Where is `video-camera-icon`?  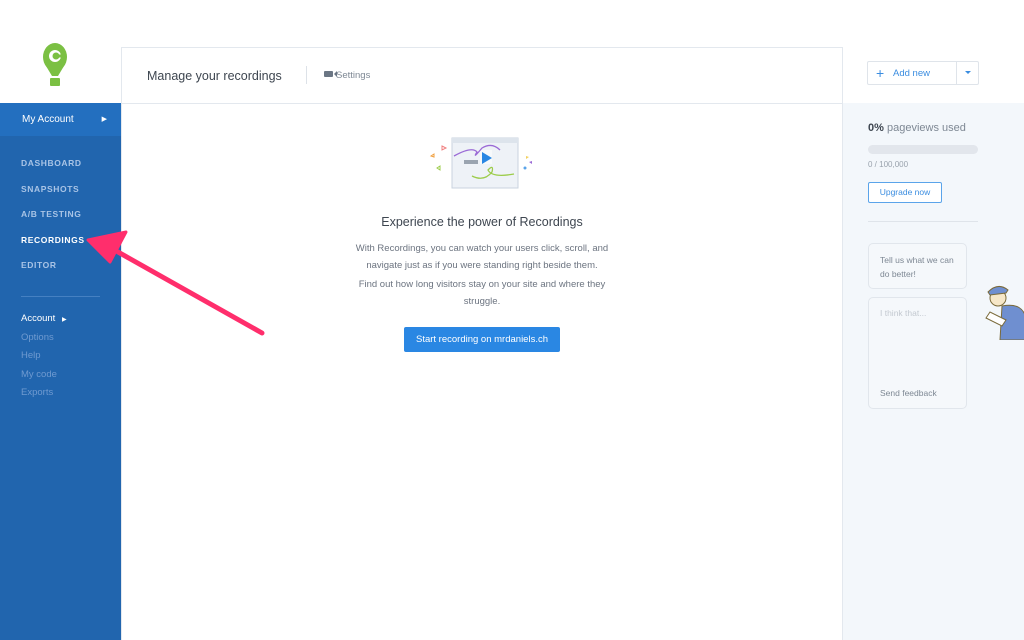 video-camera-icon is located at coordinates (330, 74).